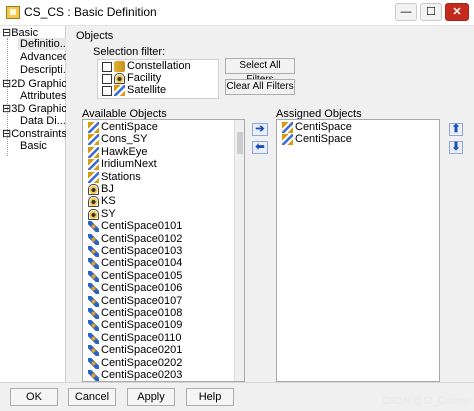 The width and height of the screenshot is (474, 411). I want to click on available-list-item: Cons_SY, so click(157, 139).